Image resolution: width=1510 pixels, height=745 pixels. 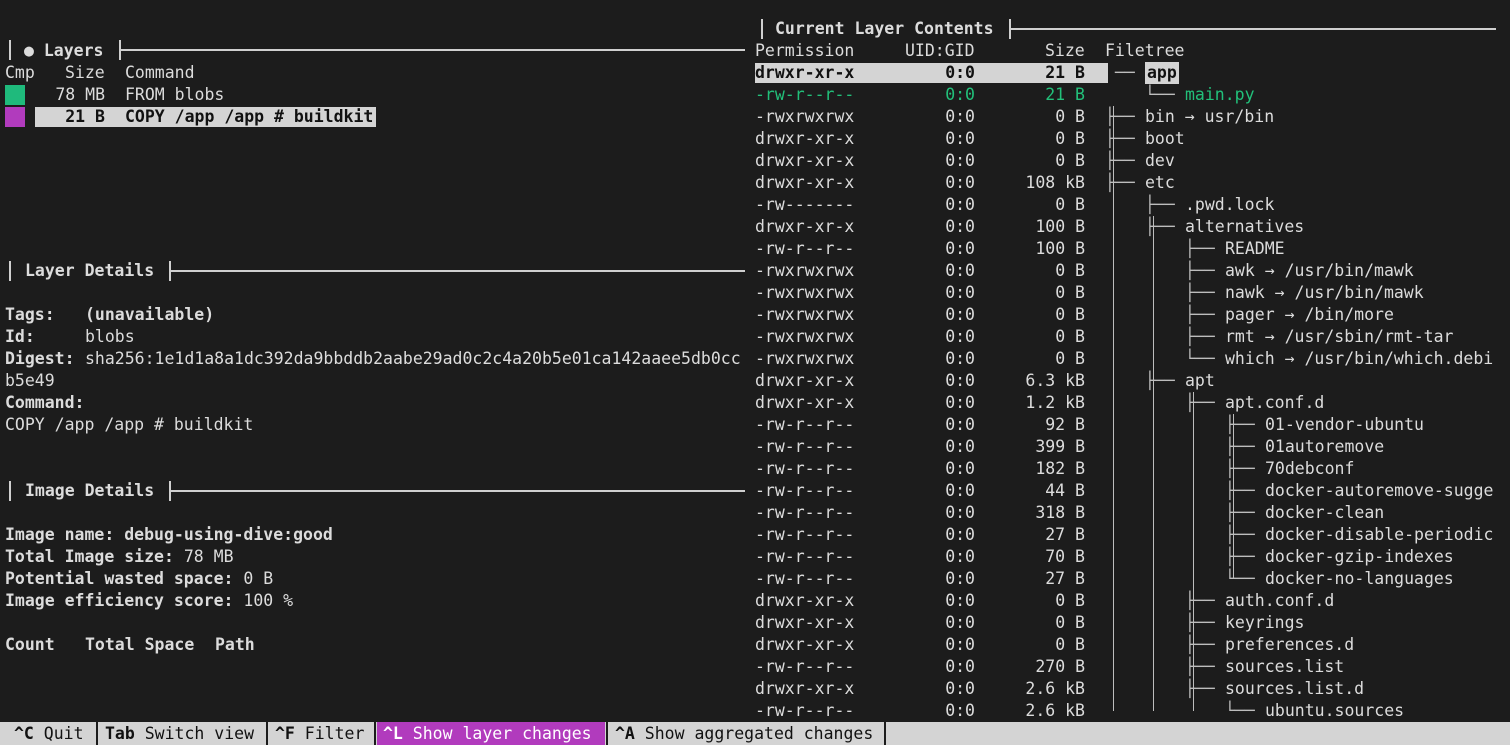 I want to click on filetree-row: drwxr-xr-x 0:0 2.6 kB ├── sources.list.d, so click(x=755, y=689).